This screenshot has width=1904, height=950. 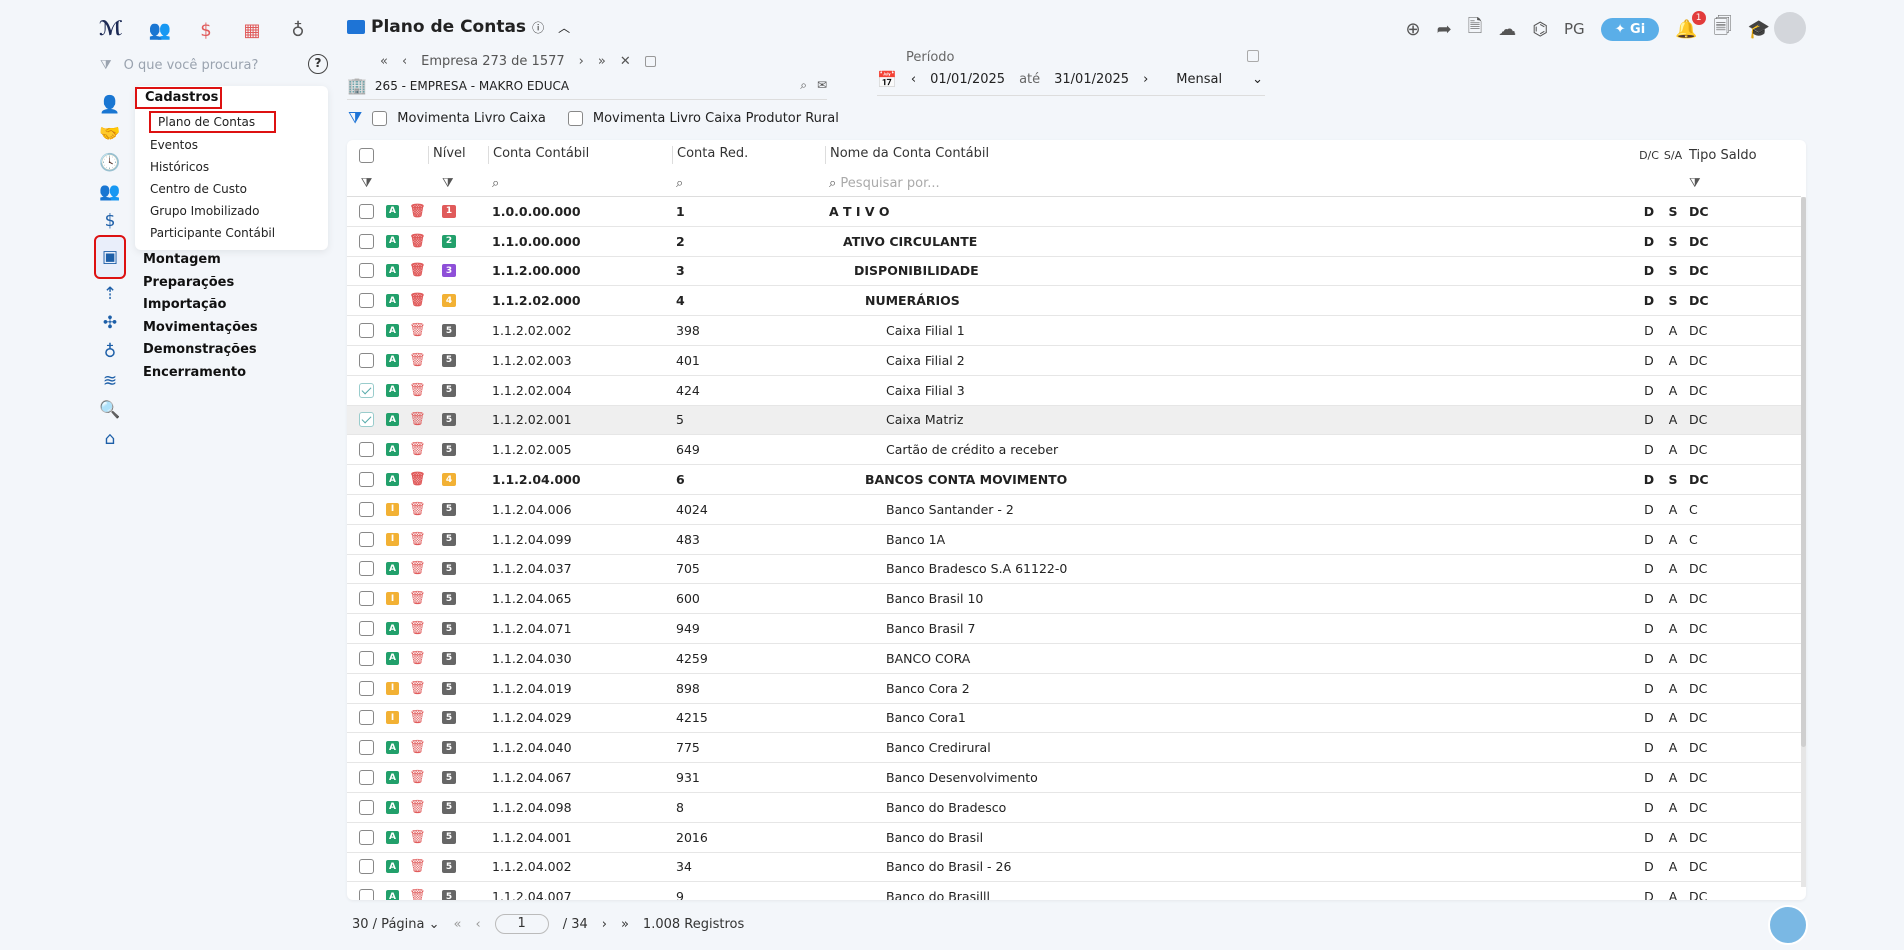 What do you see at coordinates (355, 118) in the screenshot?
I see `funnel-icon: ⧩` at bounding box center [355, 118].